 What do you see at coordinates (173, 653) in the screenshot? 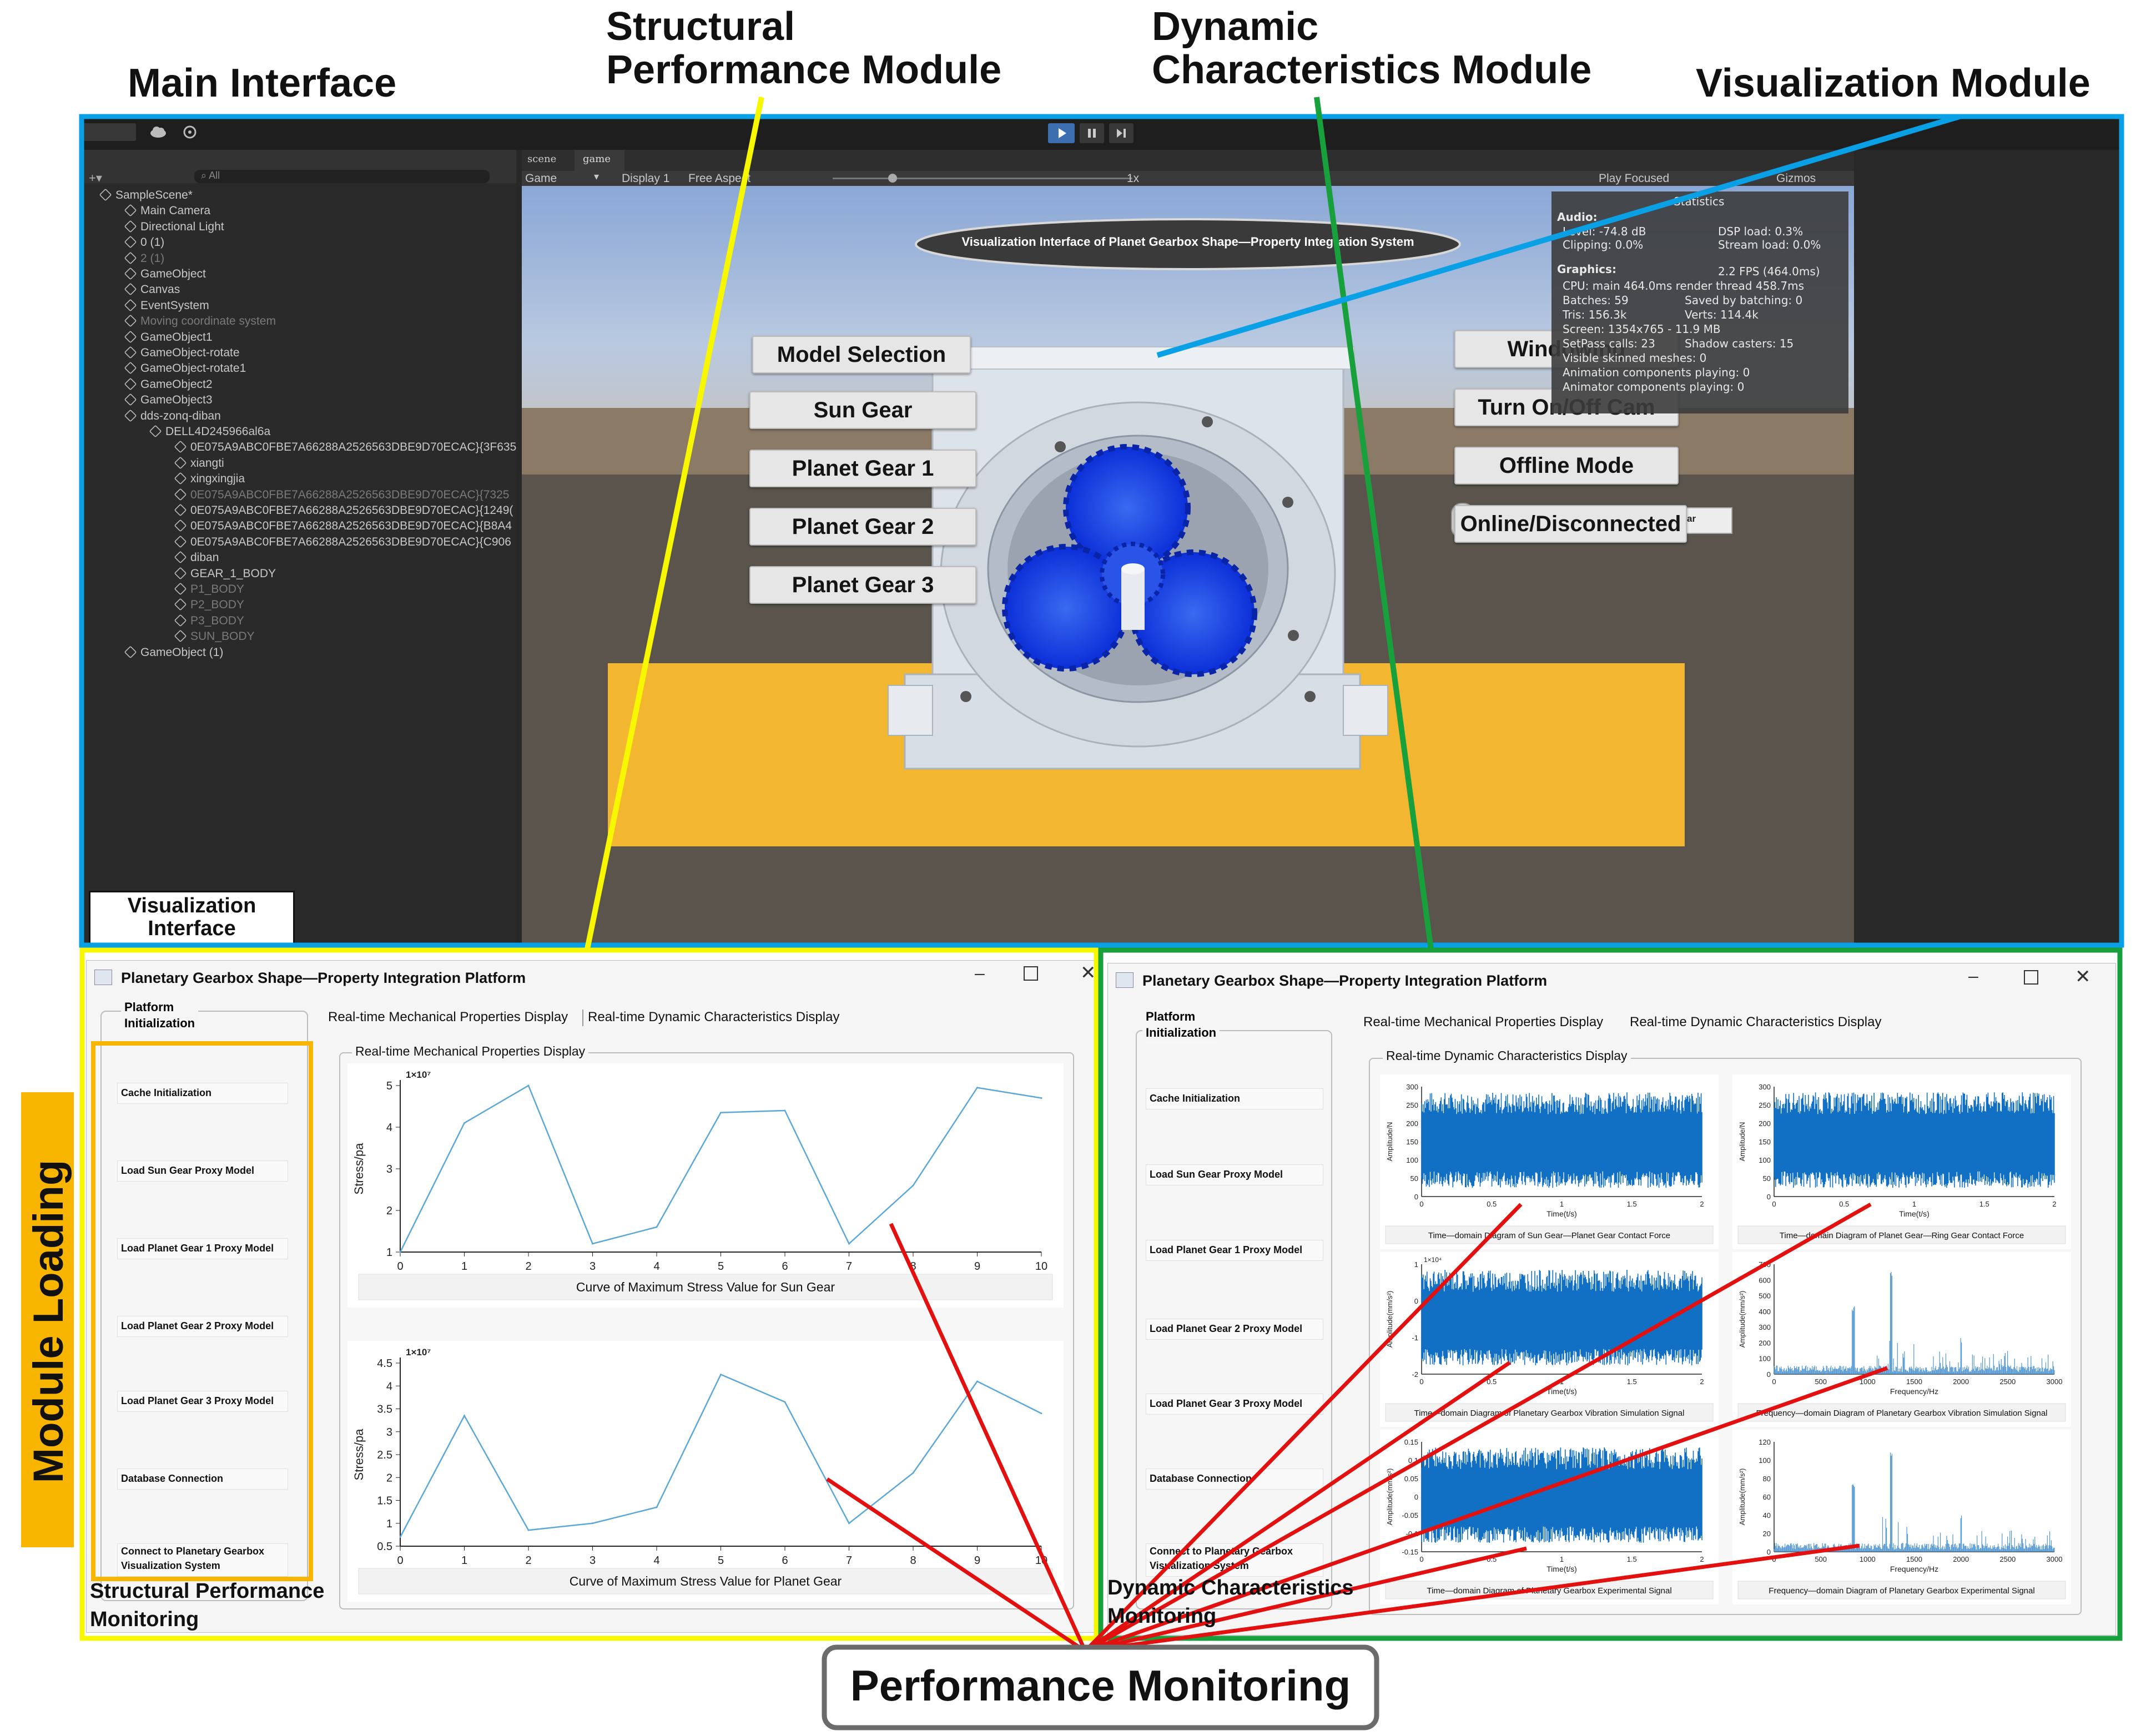
I see `hierarchy-item: GameObject (1)` at bounding box center [173, 653].